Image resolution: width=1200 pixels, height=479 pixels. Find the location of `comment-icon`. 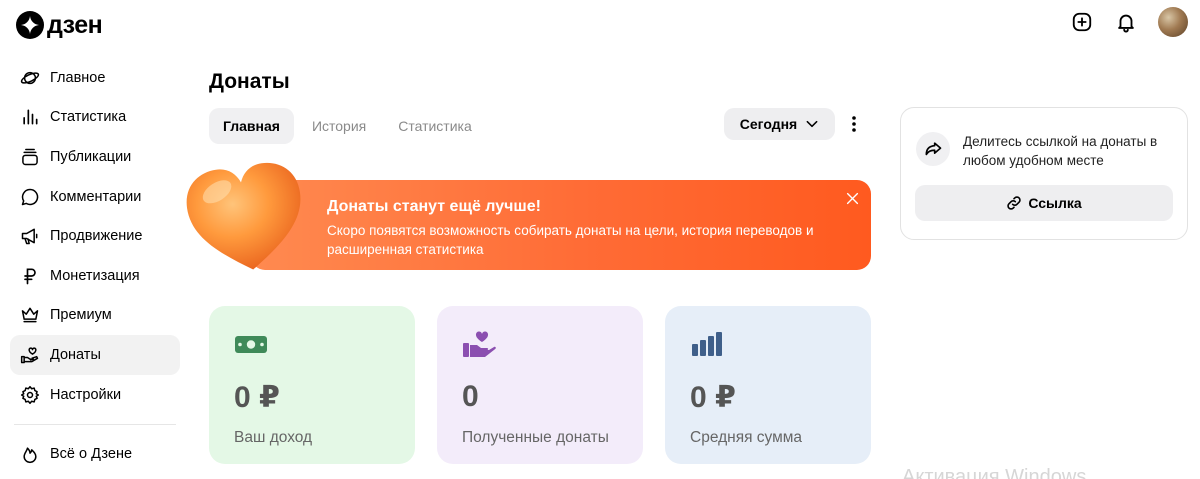

comment-icon is located at coordinates (30, 197).